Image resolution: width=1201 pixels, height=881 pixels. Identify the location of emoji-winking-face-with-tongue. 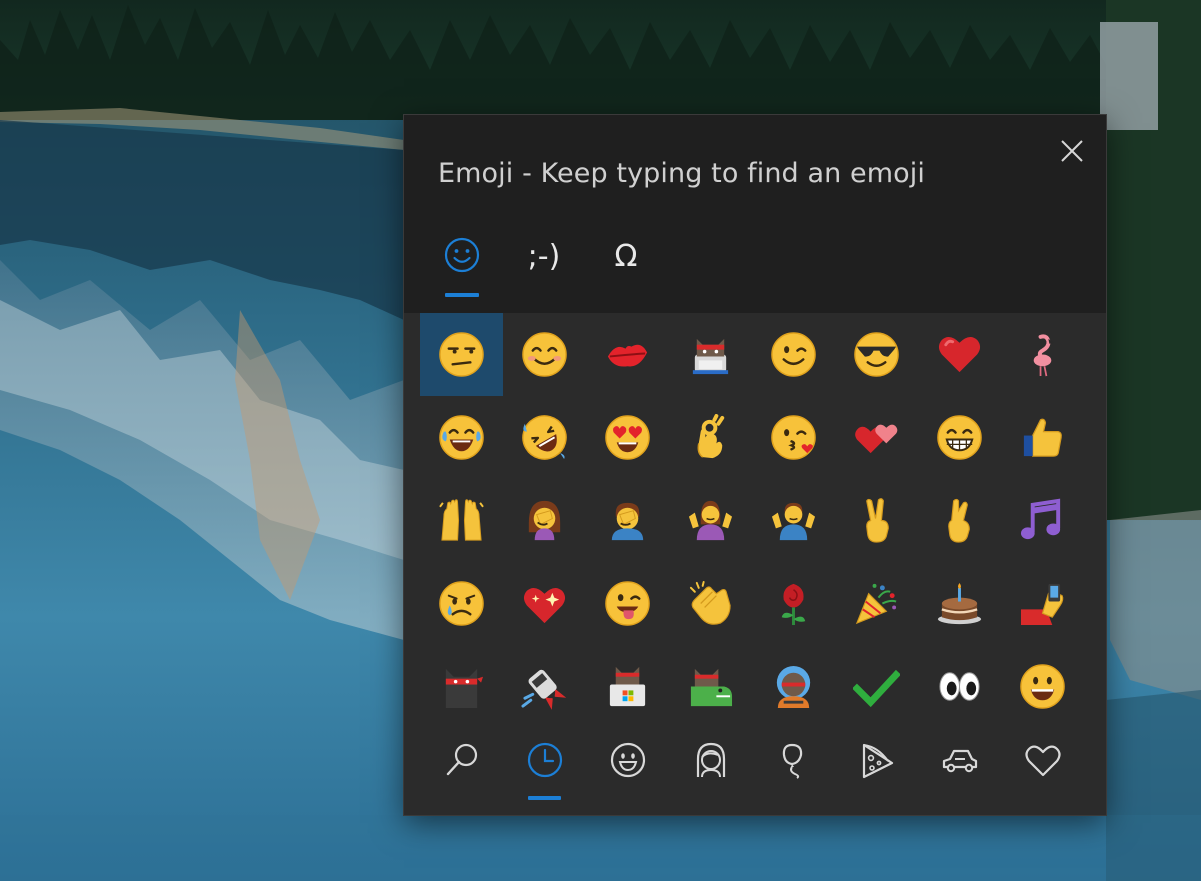
(627, 603).